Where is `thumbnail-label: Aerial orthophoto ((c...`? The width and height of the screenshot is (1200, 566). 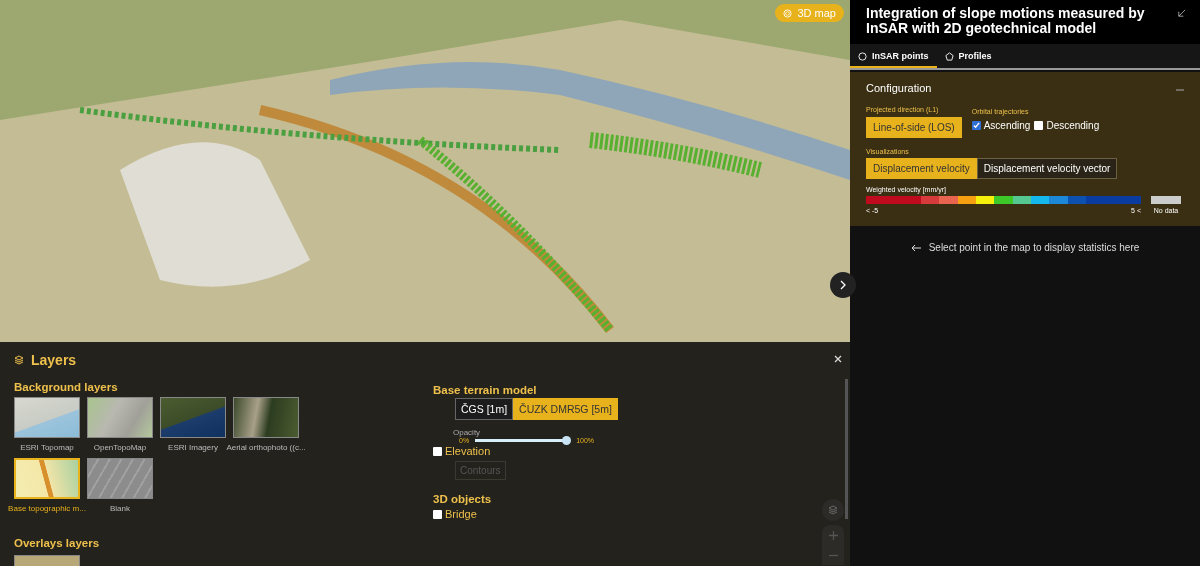 thumbnail-label: Aerial orthophoto ((c... is located at coordinates (266, 447).